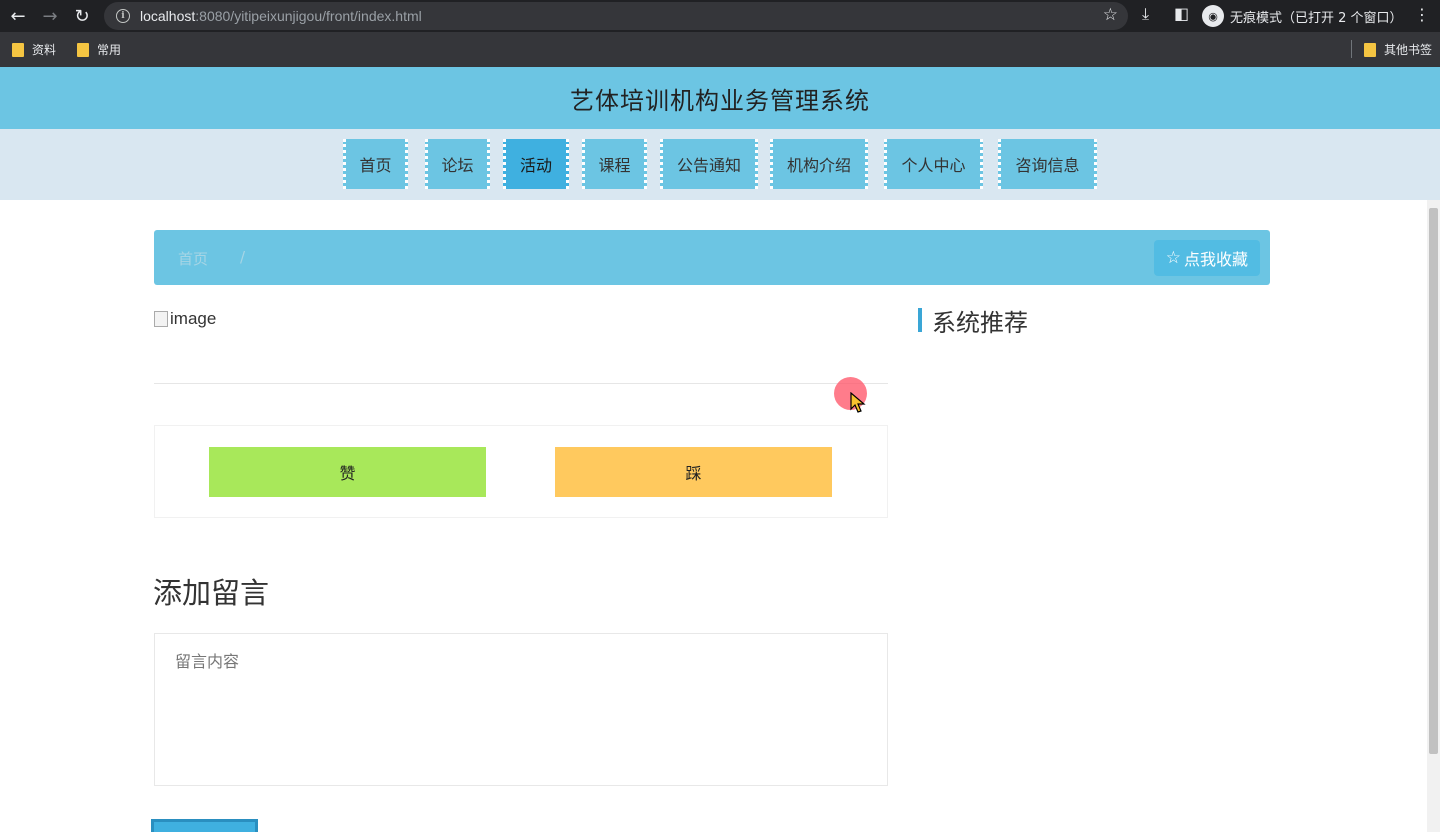  Describe the element at coordinates (933, 164) in the screenshot. I see `nav-item-profile: 个人中心` at that location.